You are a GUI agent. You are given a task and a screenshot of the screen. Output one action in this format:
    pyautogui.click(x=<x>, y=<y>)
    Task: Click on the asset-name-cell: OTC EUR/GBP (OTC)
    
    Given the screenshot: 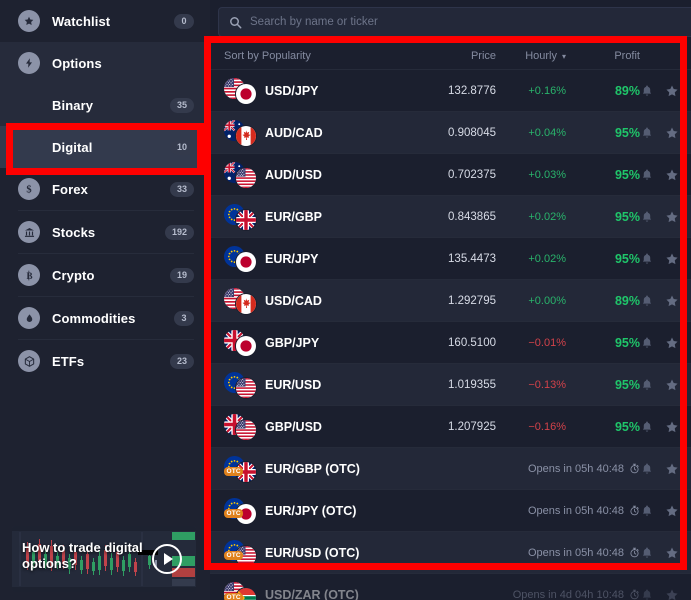 What is the action you would take?
    pyautogui.click(x=323, y=469)
    